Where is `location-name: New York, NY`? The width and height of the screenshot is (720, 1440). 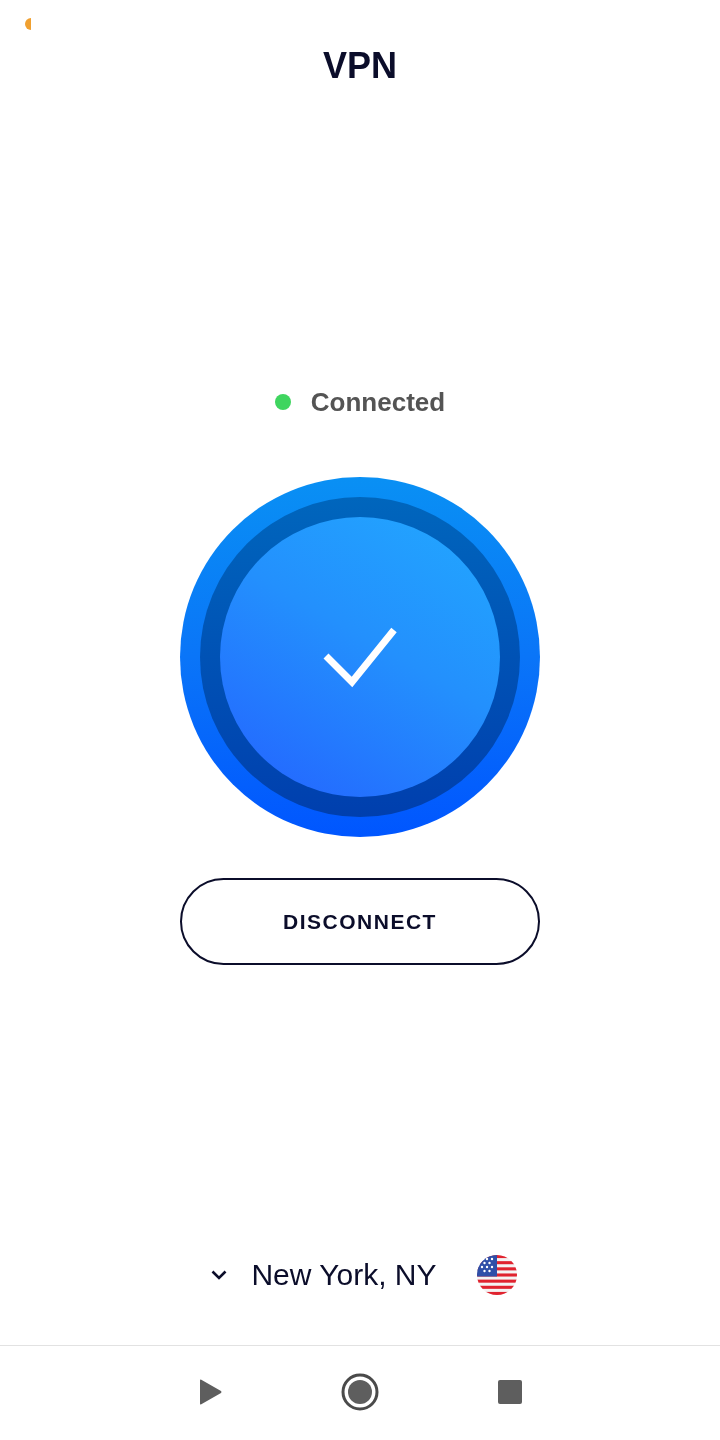 location-name: New York, NY is located at coordinates (344, 1275).